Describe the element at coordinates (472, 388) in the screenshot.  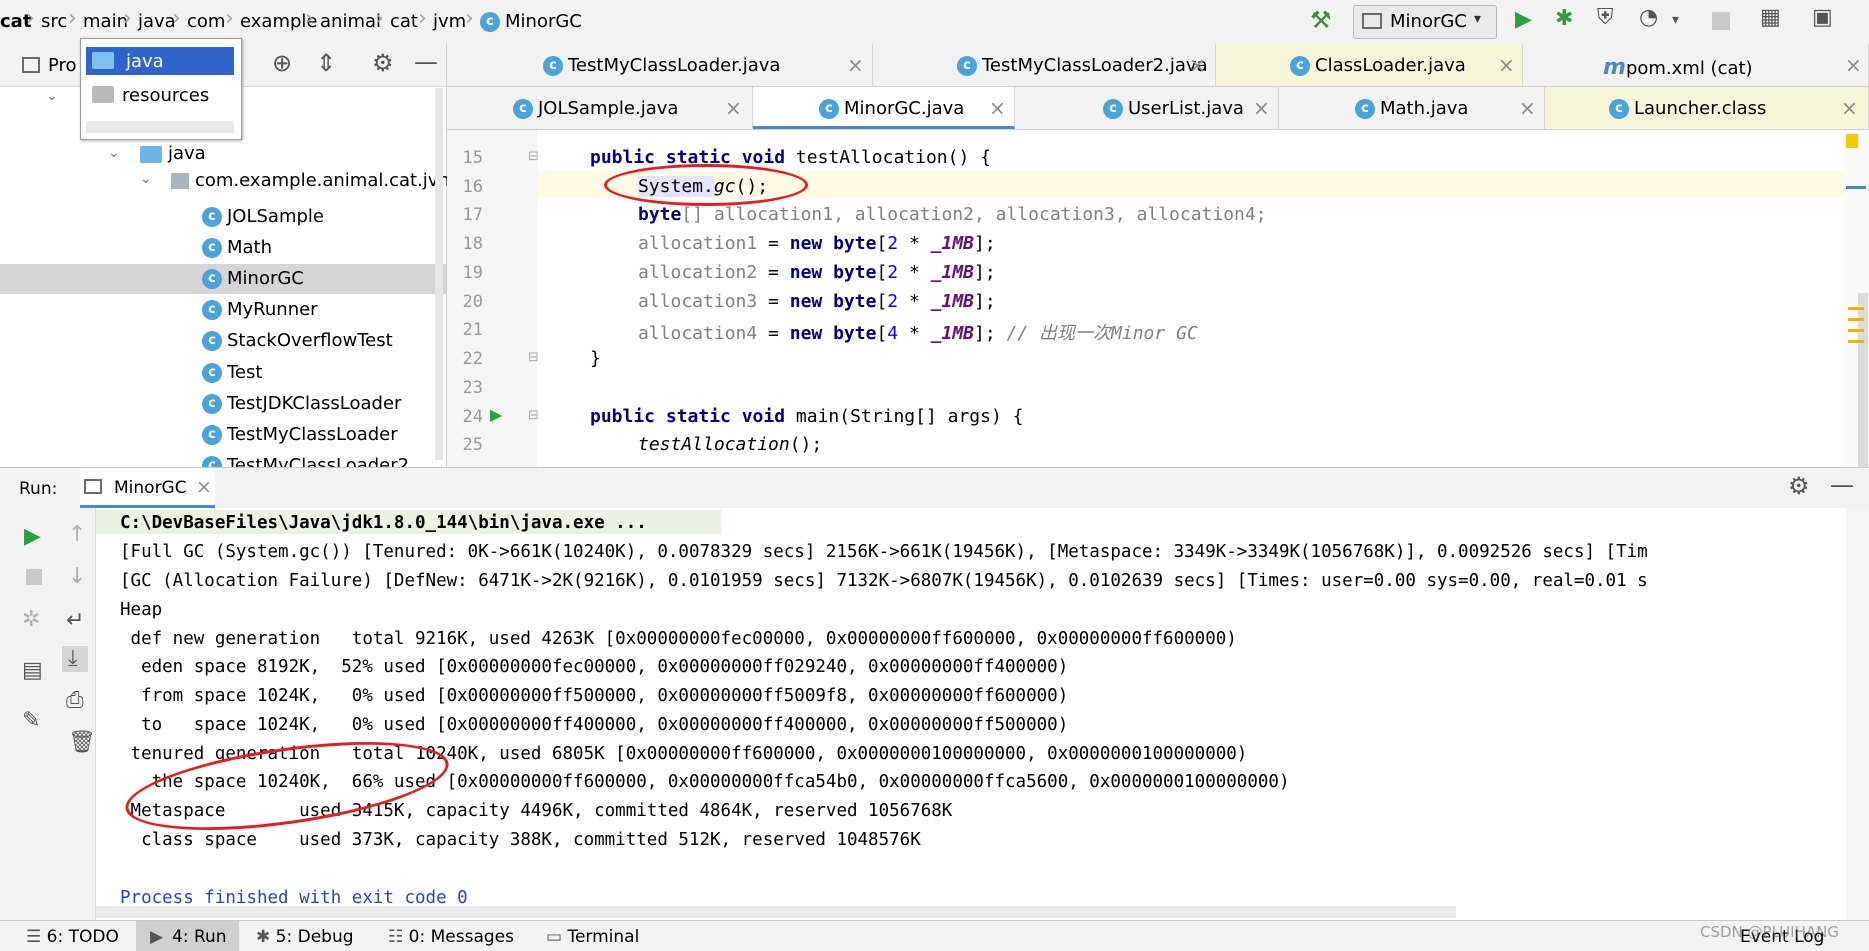
I see `line-number: 23` at that location.